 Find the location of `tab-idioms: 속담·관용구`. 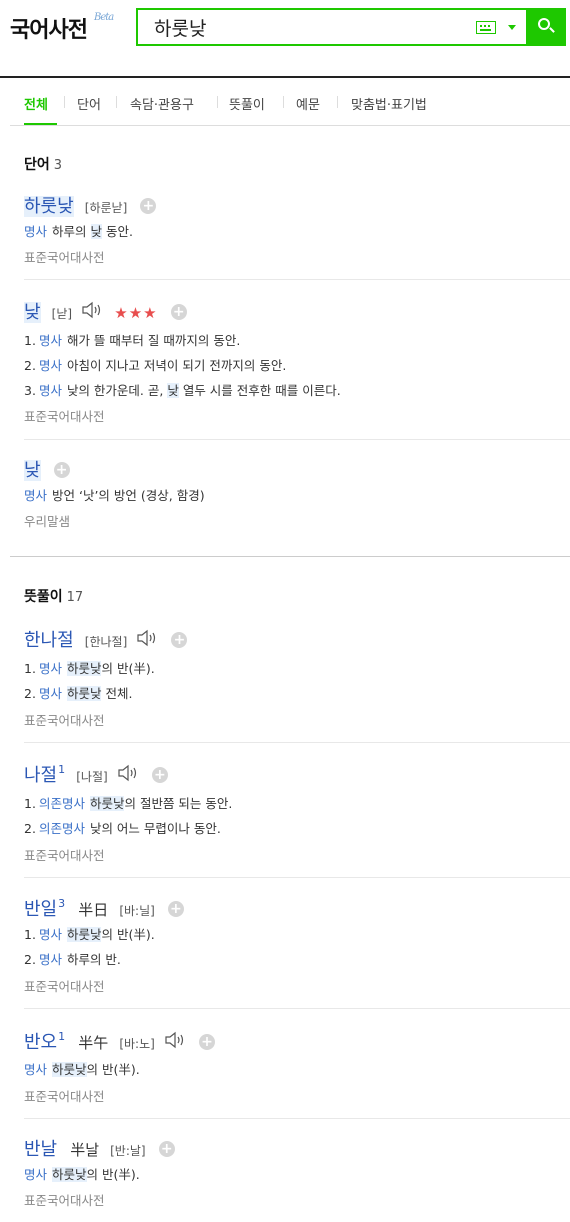

tab-idioms: 속담·관용구 is located at coordinates (162, 103).